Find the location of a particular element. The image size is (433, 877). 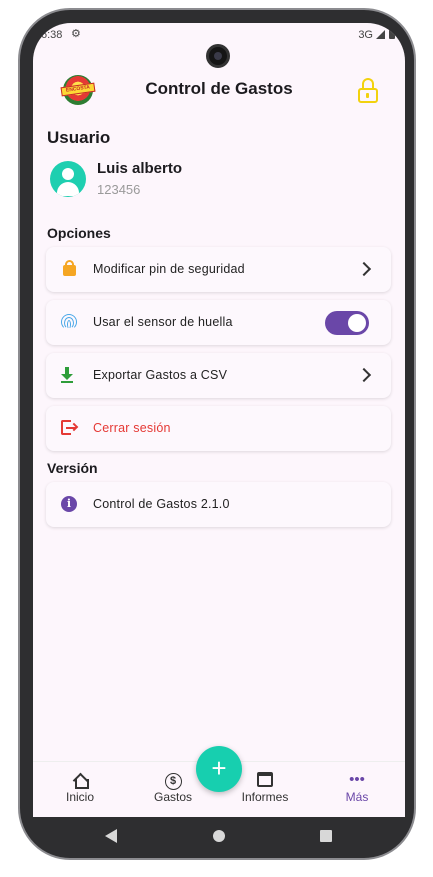

more-horizontal-icon: ••• is located at coordinates (357, 779).